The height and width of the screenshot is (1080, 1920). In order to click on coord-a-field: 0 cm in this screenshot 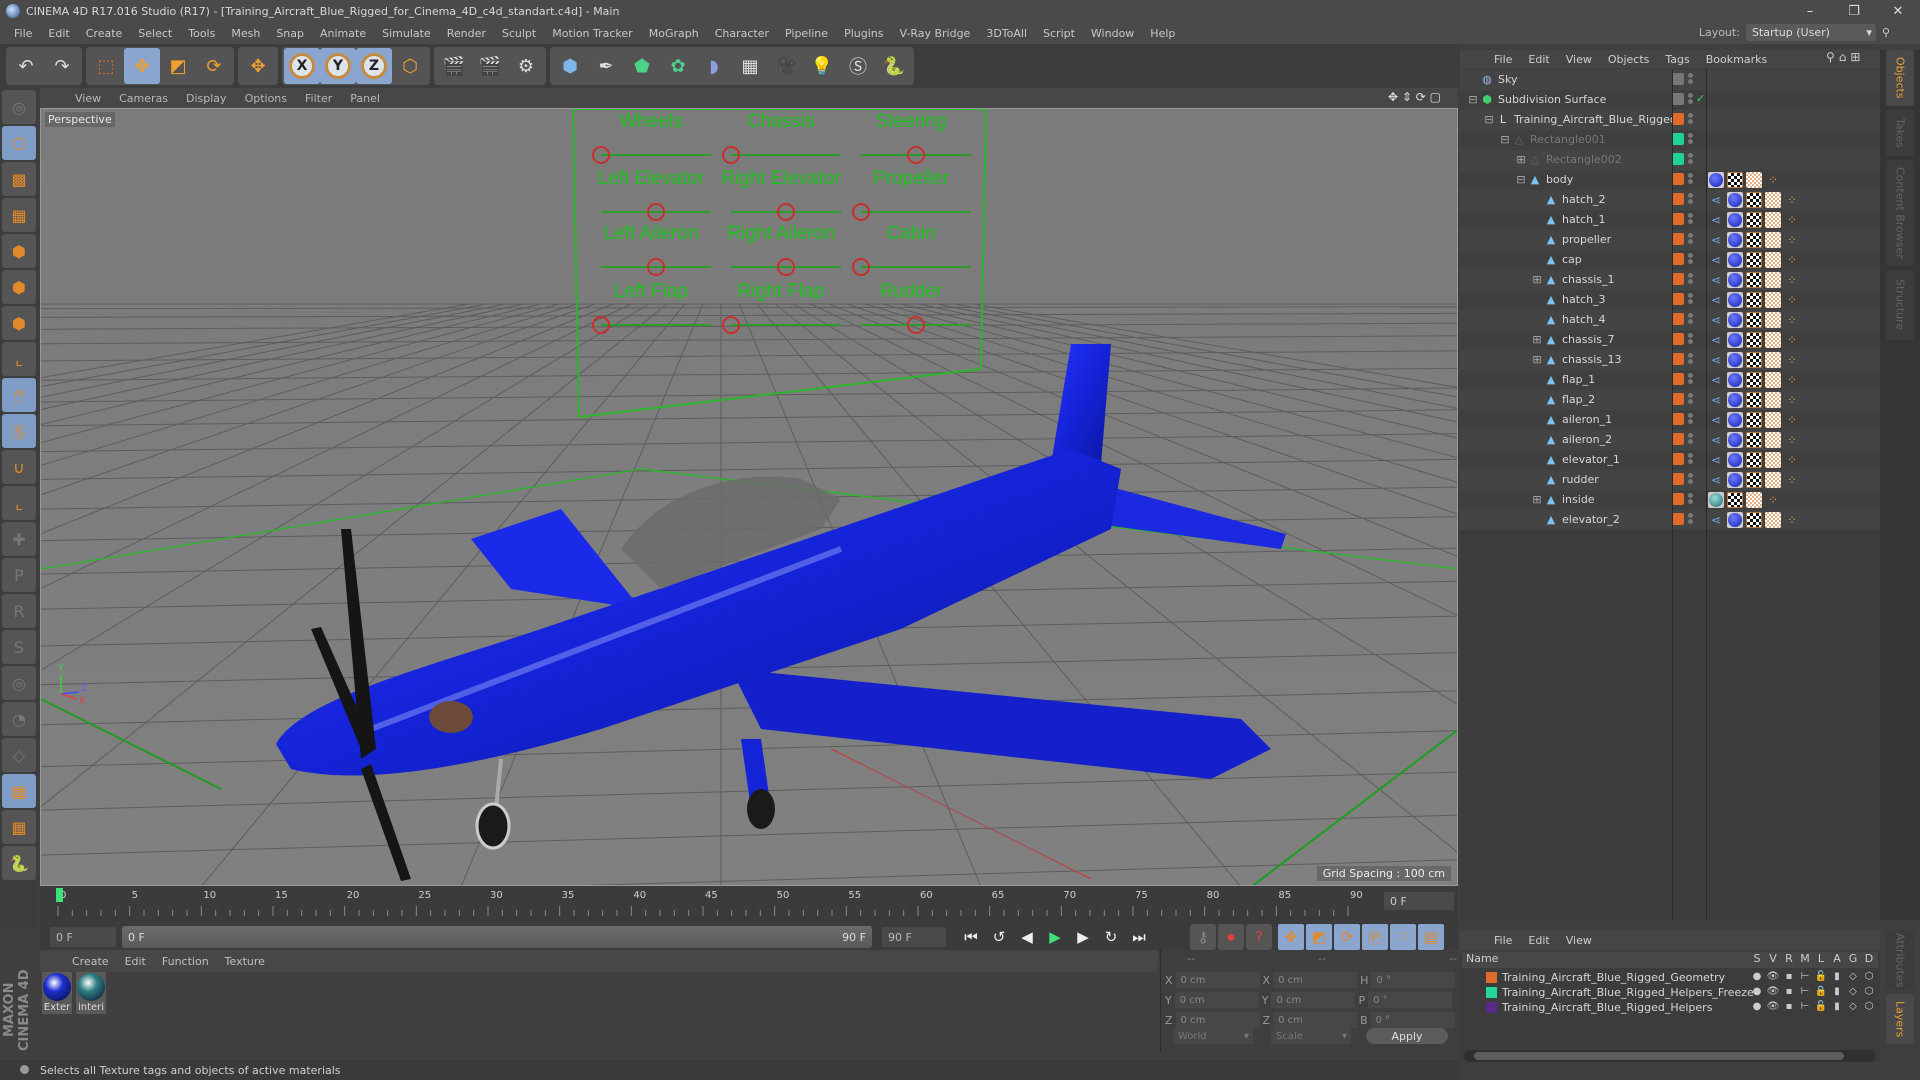, I will do `click(1216, 1000)`.